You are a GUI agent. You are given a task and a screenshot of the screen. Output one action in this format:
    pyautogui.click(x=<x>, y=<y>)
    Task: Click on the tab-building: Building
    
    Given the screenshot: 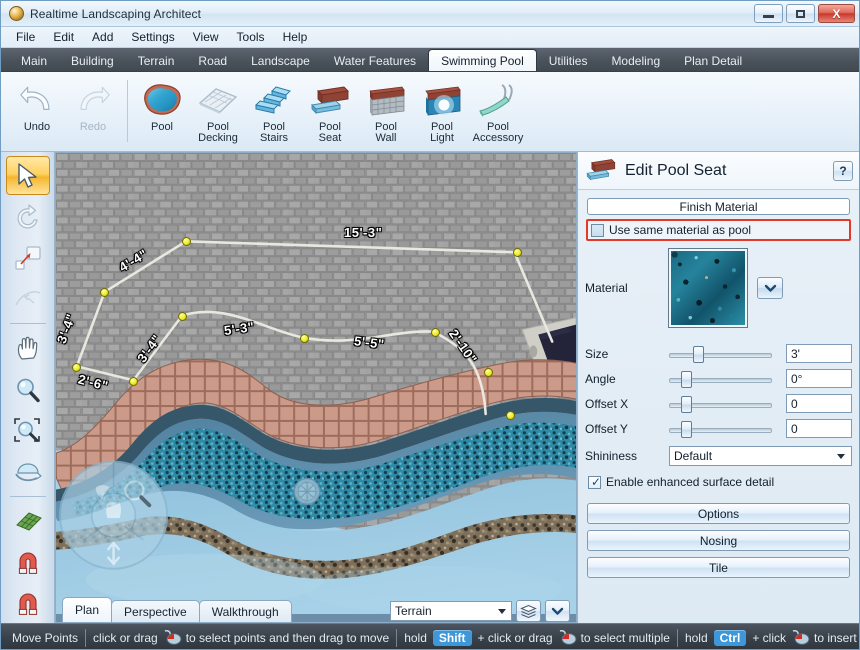 What is the action you would take?
    pyautogui.click(x=92, y=60)
    